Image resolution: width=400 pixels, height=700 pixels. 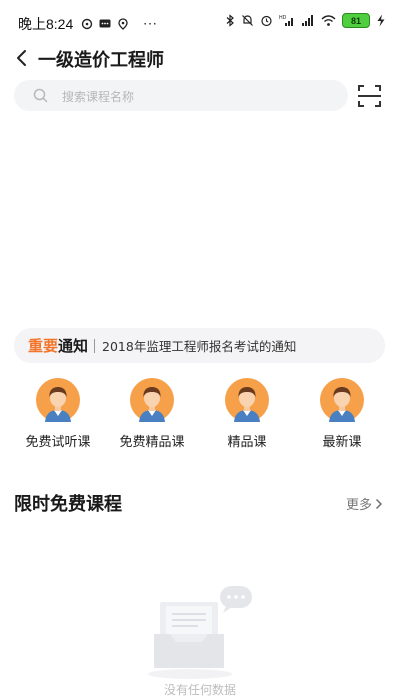 I want to click on category-label: 免费试听课, so click(x=58, y=442).